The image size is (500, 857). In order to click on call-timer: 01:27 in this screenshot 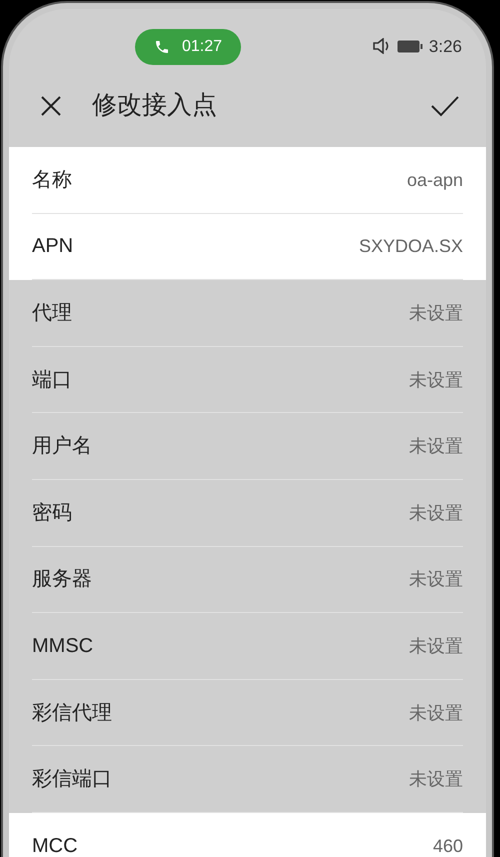, I will do `click(202, 47)`.